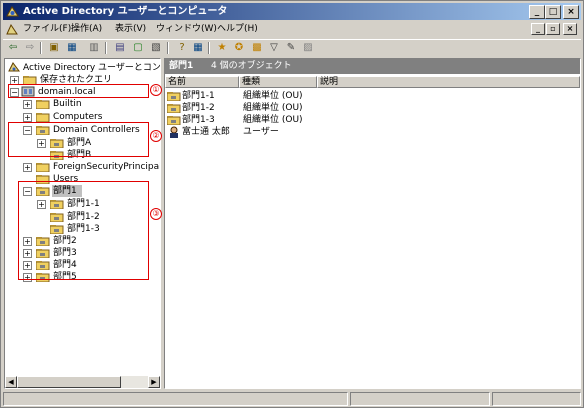  What do you see at coordinates (198, 96) in the screenshot?
I see `item-name: 部門1-1` at bounding box center [198, 96].